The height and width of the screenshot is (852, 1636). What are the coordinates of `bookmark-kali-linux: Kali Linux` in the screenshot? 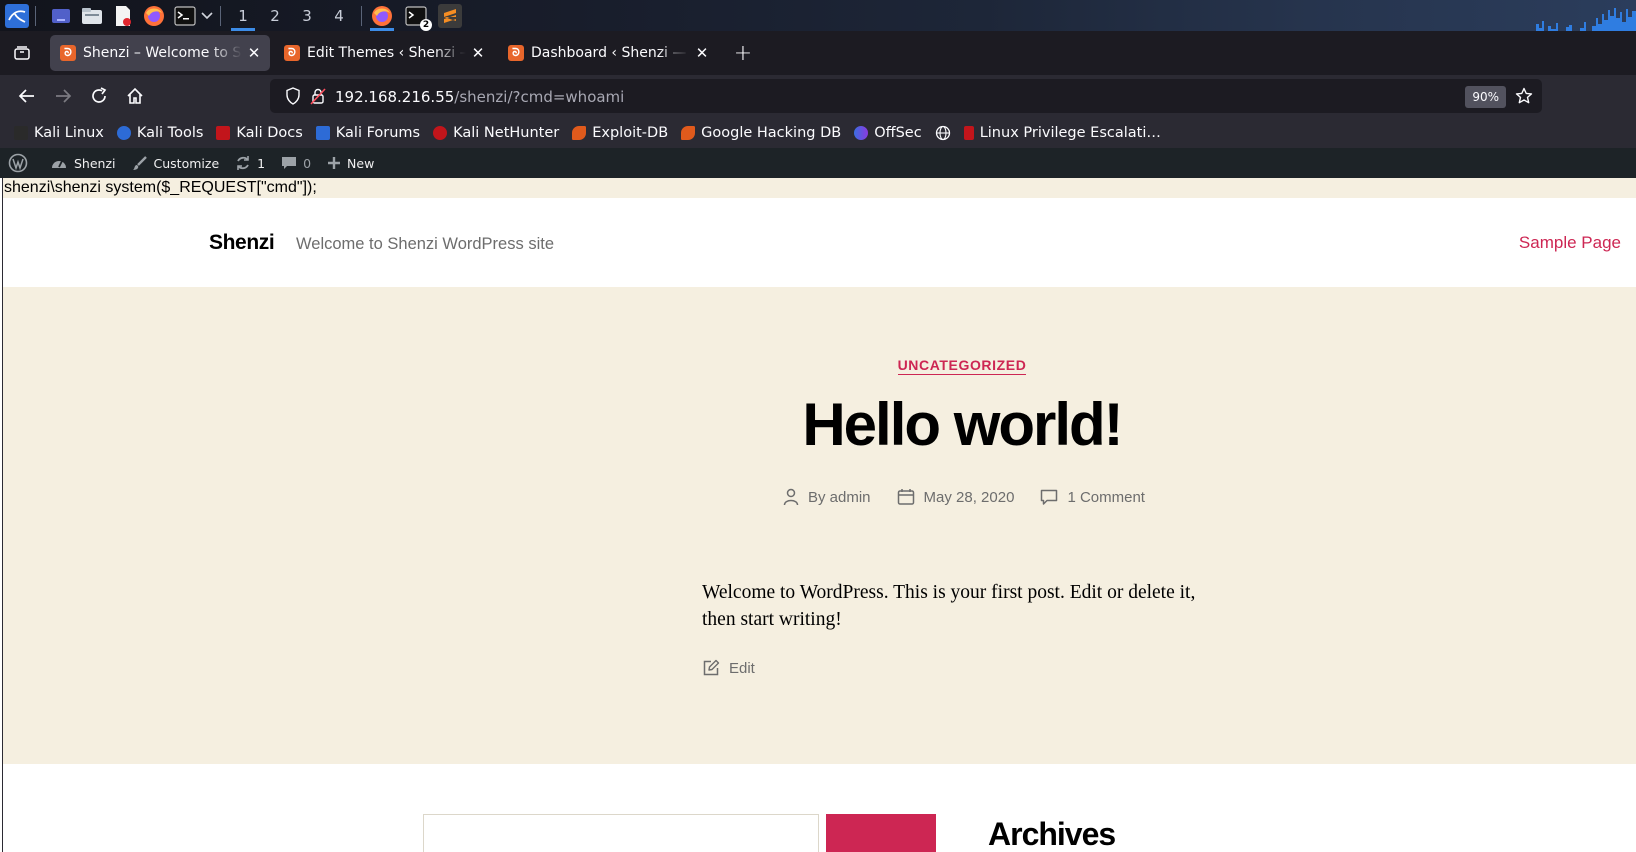 It's located at (59, 133).